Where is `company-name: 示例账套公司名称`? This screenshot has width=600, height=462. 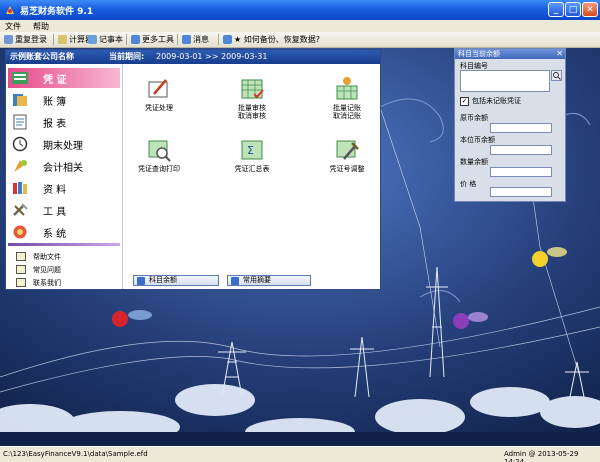 company-name: 示例账套公司名称 is located at coordinates (42, 56).